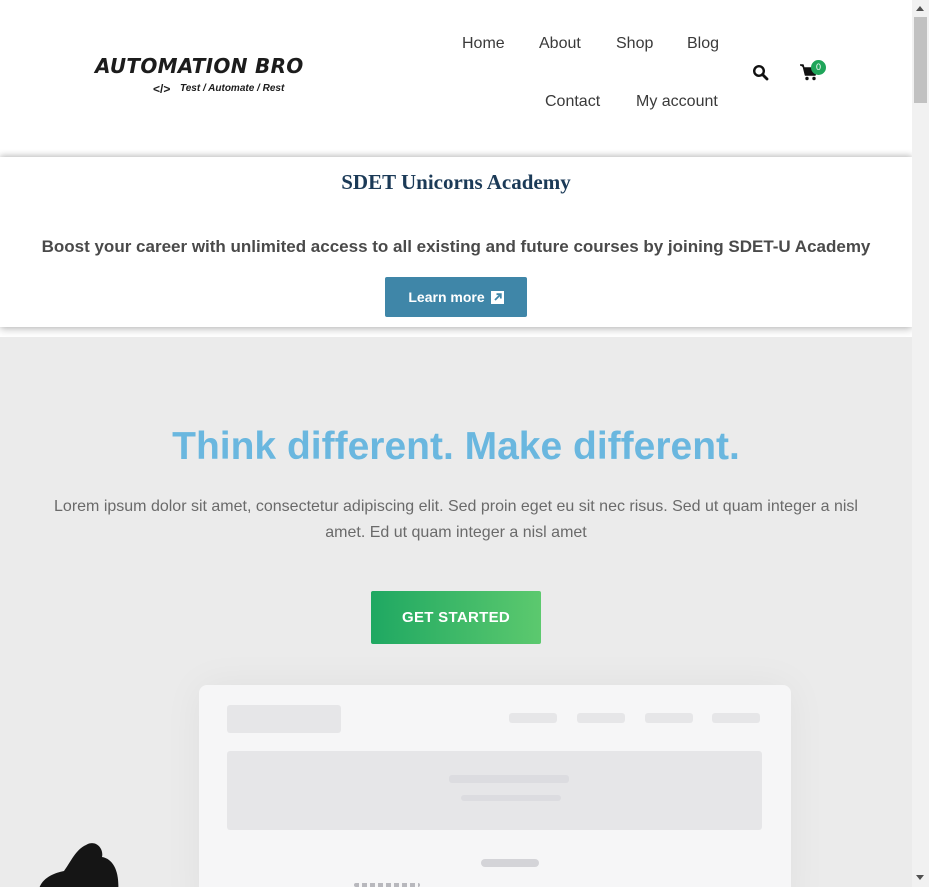 Image resolution: width=929 pixels, height=887 pixels. Describe the element at coordinates (79, 865) in the screenshot. I see `decorative-shape-icon` at that location.